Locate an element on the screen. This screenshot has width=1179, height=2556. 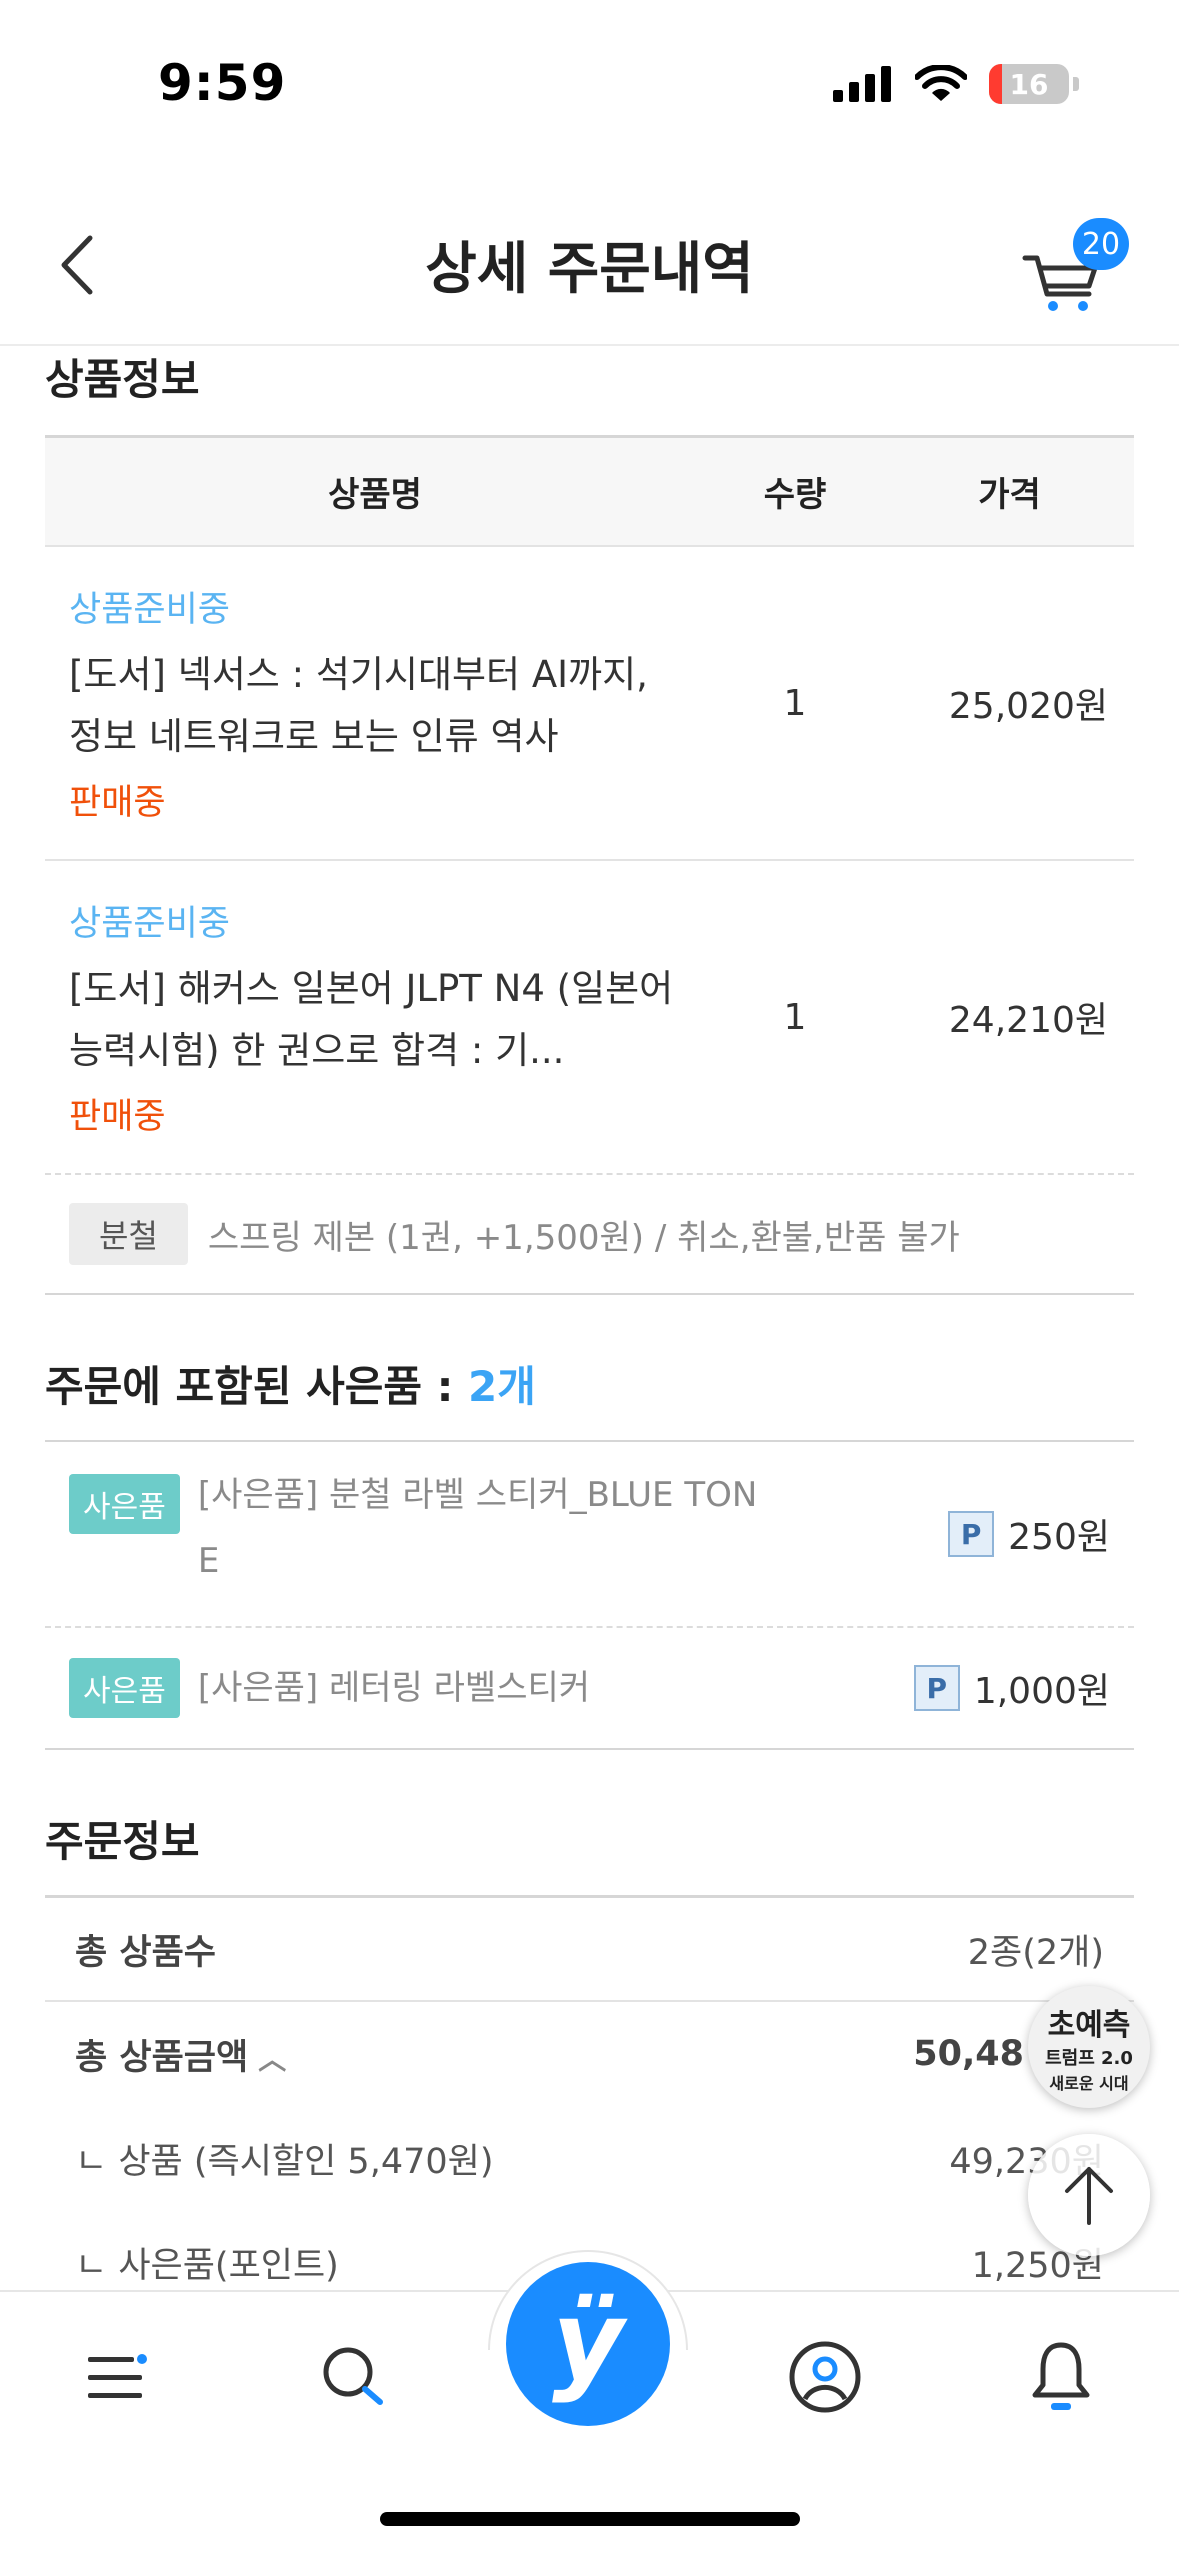
total-count-label: 총 상품수 is located at coordinates (145, 1952).